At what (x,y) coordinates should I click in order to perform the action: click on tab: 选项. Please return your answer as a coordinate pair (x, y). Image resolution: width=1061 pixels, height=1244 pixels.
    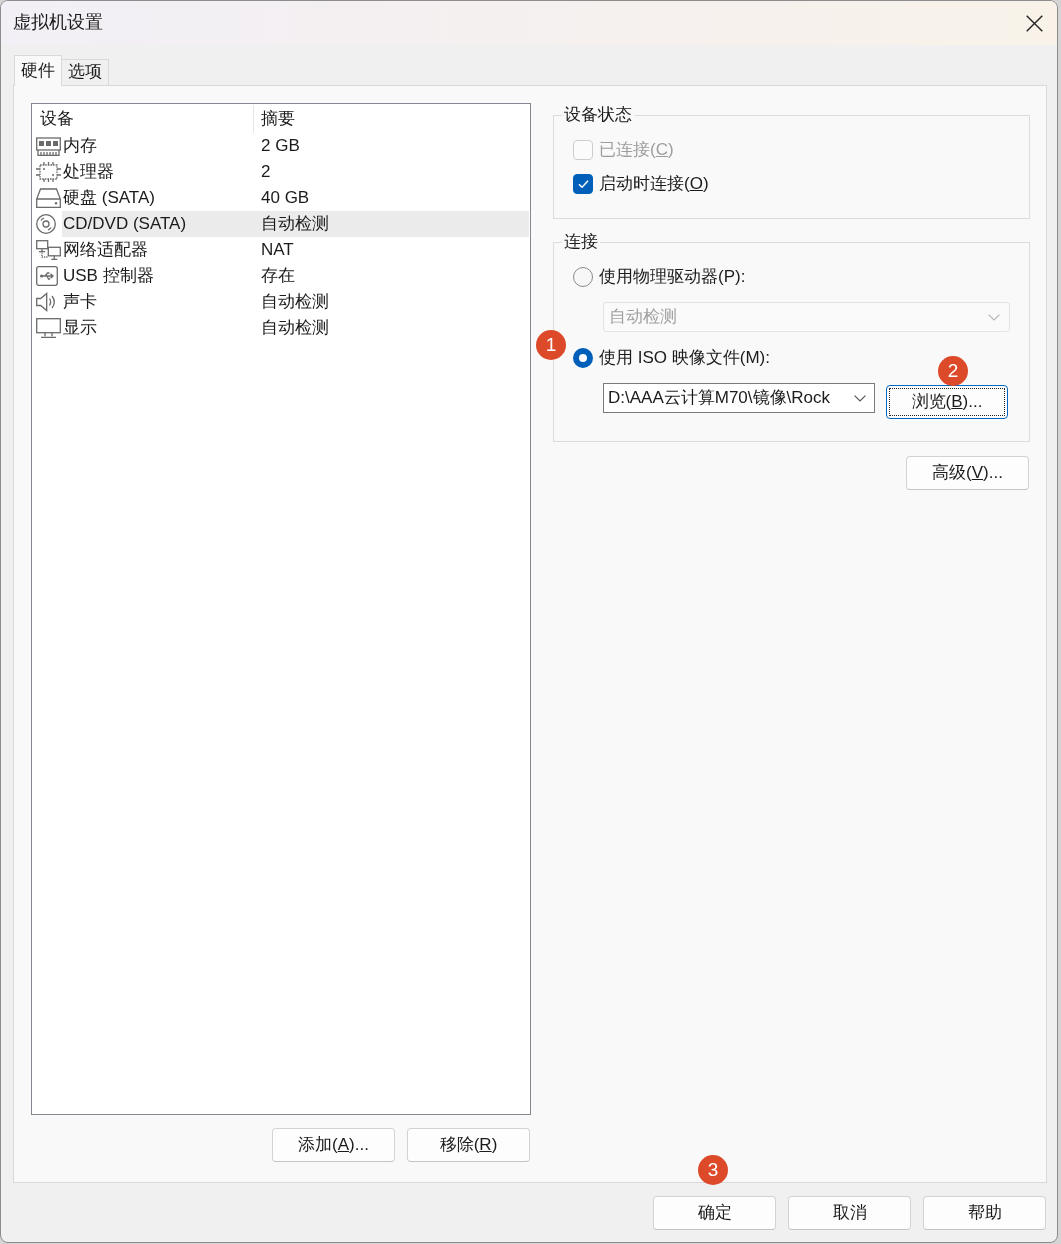
    Looking at the image, I should click on (85, 72).